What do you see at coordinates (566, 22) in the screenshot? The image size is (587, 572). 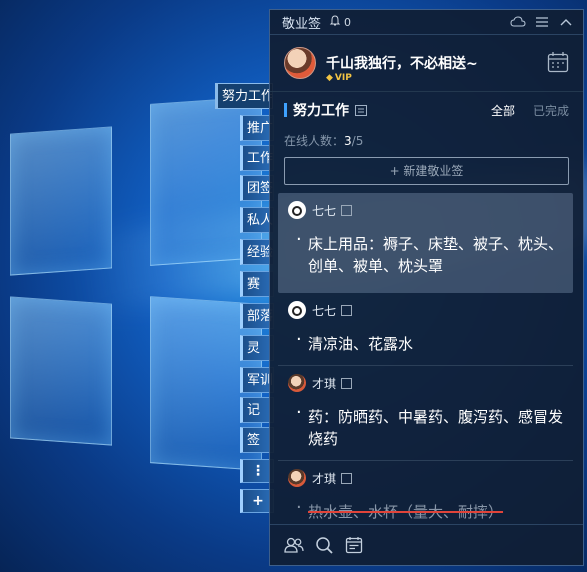 I see `collapse-icon` at bounding box center [566, 22].